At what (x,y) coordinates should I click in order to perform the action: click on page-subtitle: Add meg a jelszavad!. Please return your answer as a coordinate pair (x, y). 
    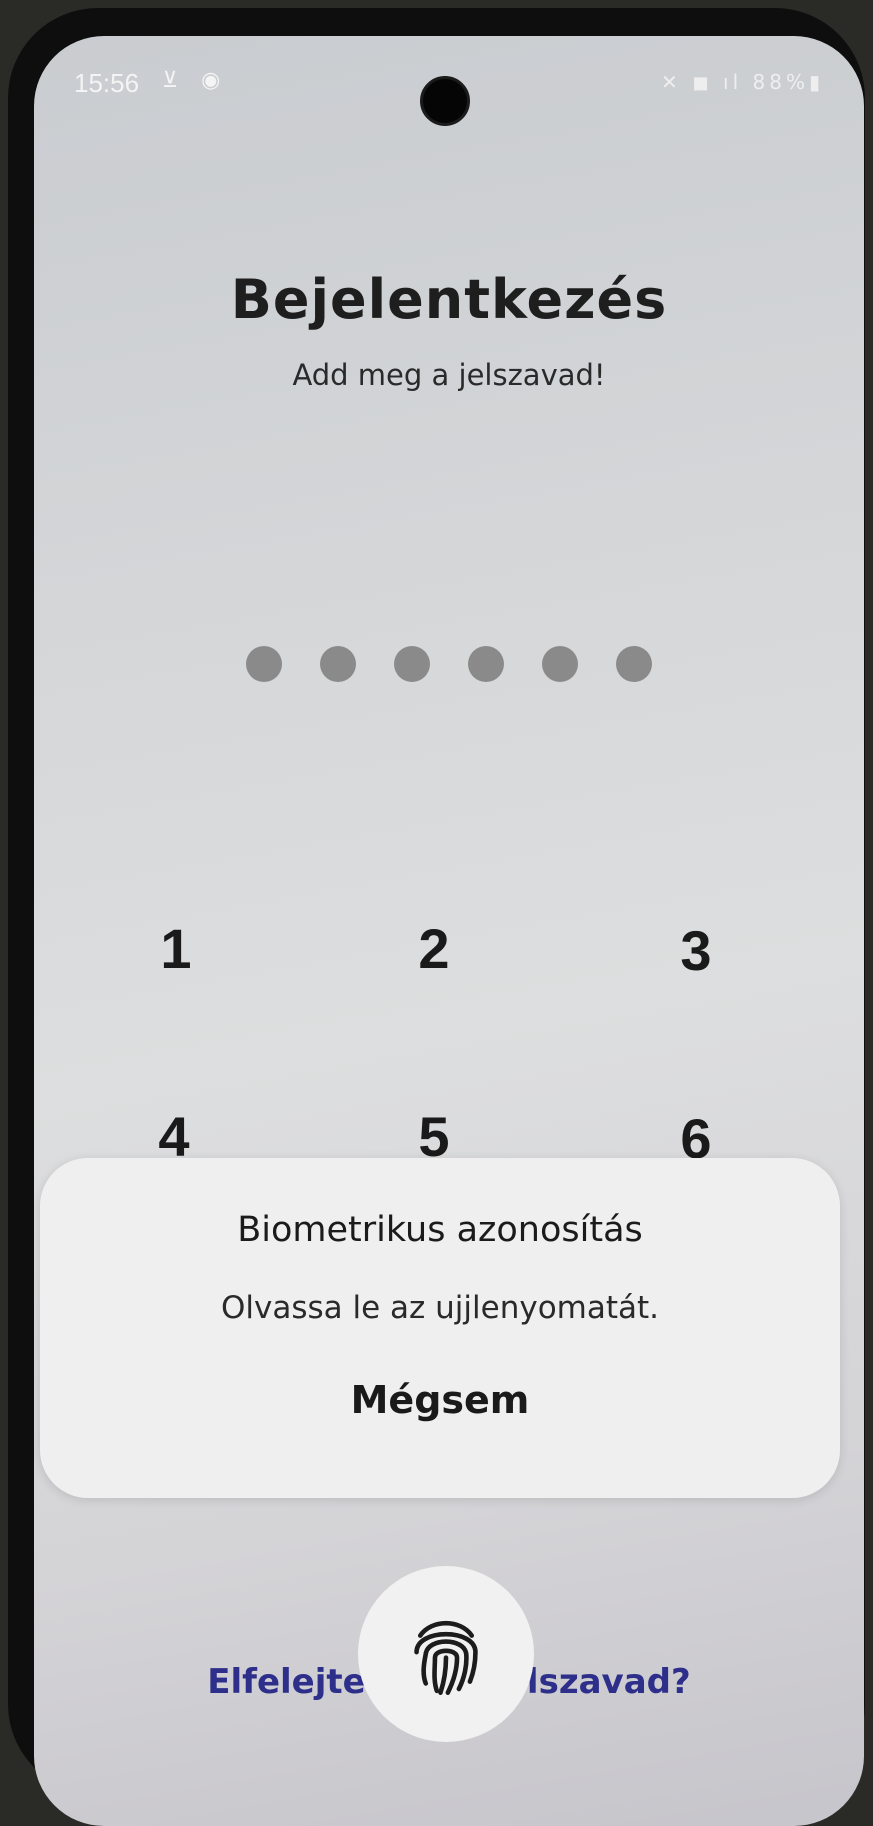
    Looking at the image, I should click on (449, 375).